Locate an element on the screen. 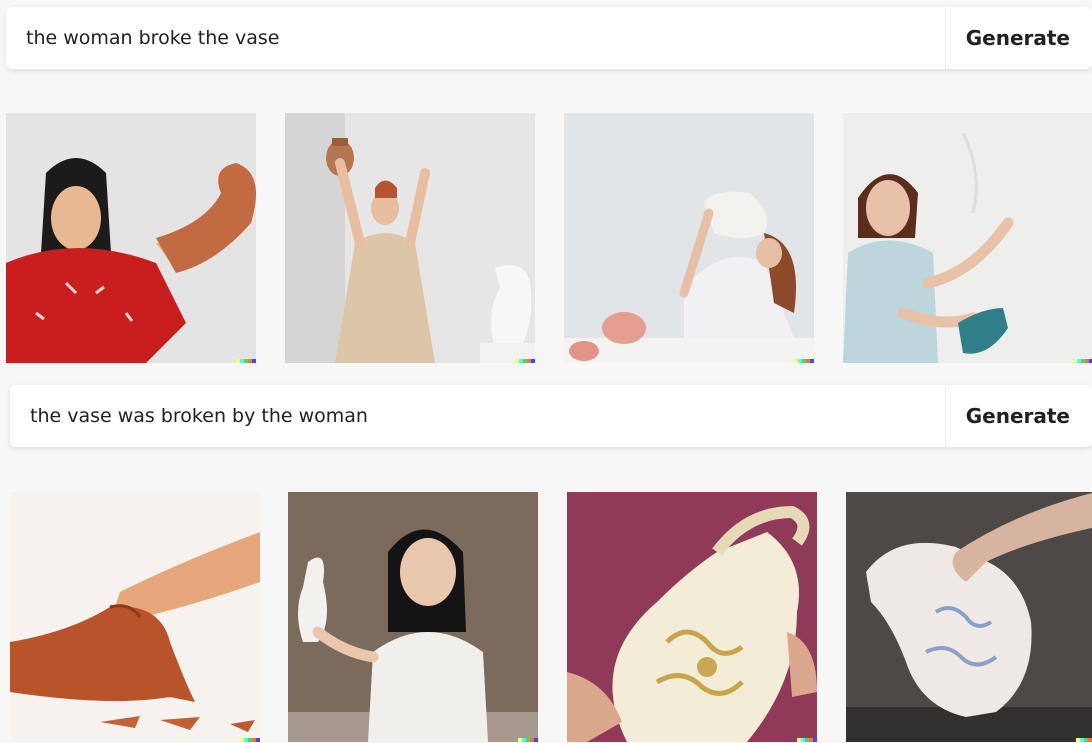 The width and height of the screenshot is (1092, 743). image-woman-red-dress-vase is located at coordinates (131, 238).